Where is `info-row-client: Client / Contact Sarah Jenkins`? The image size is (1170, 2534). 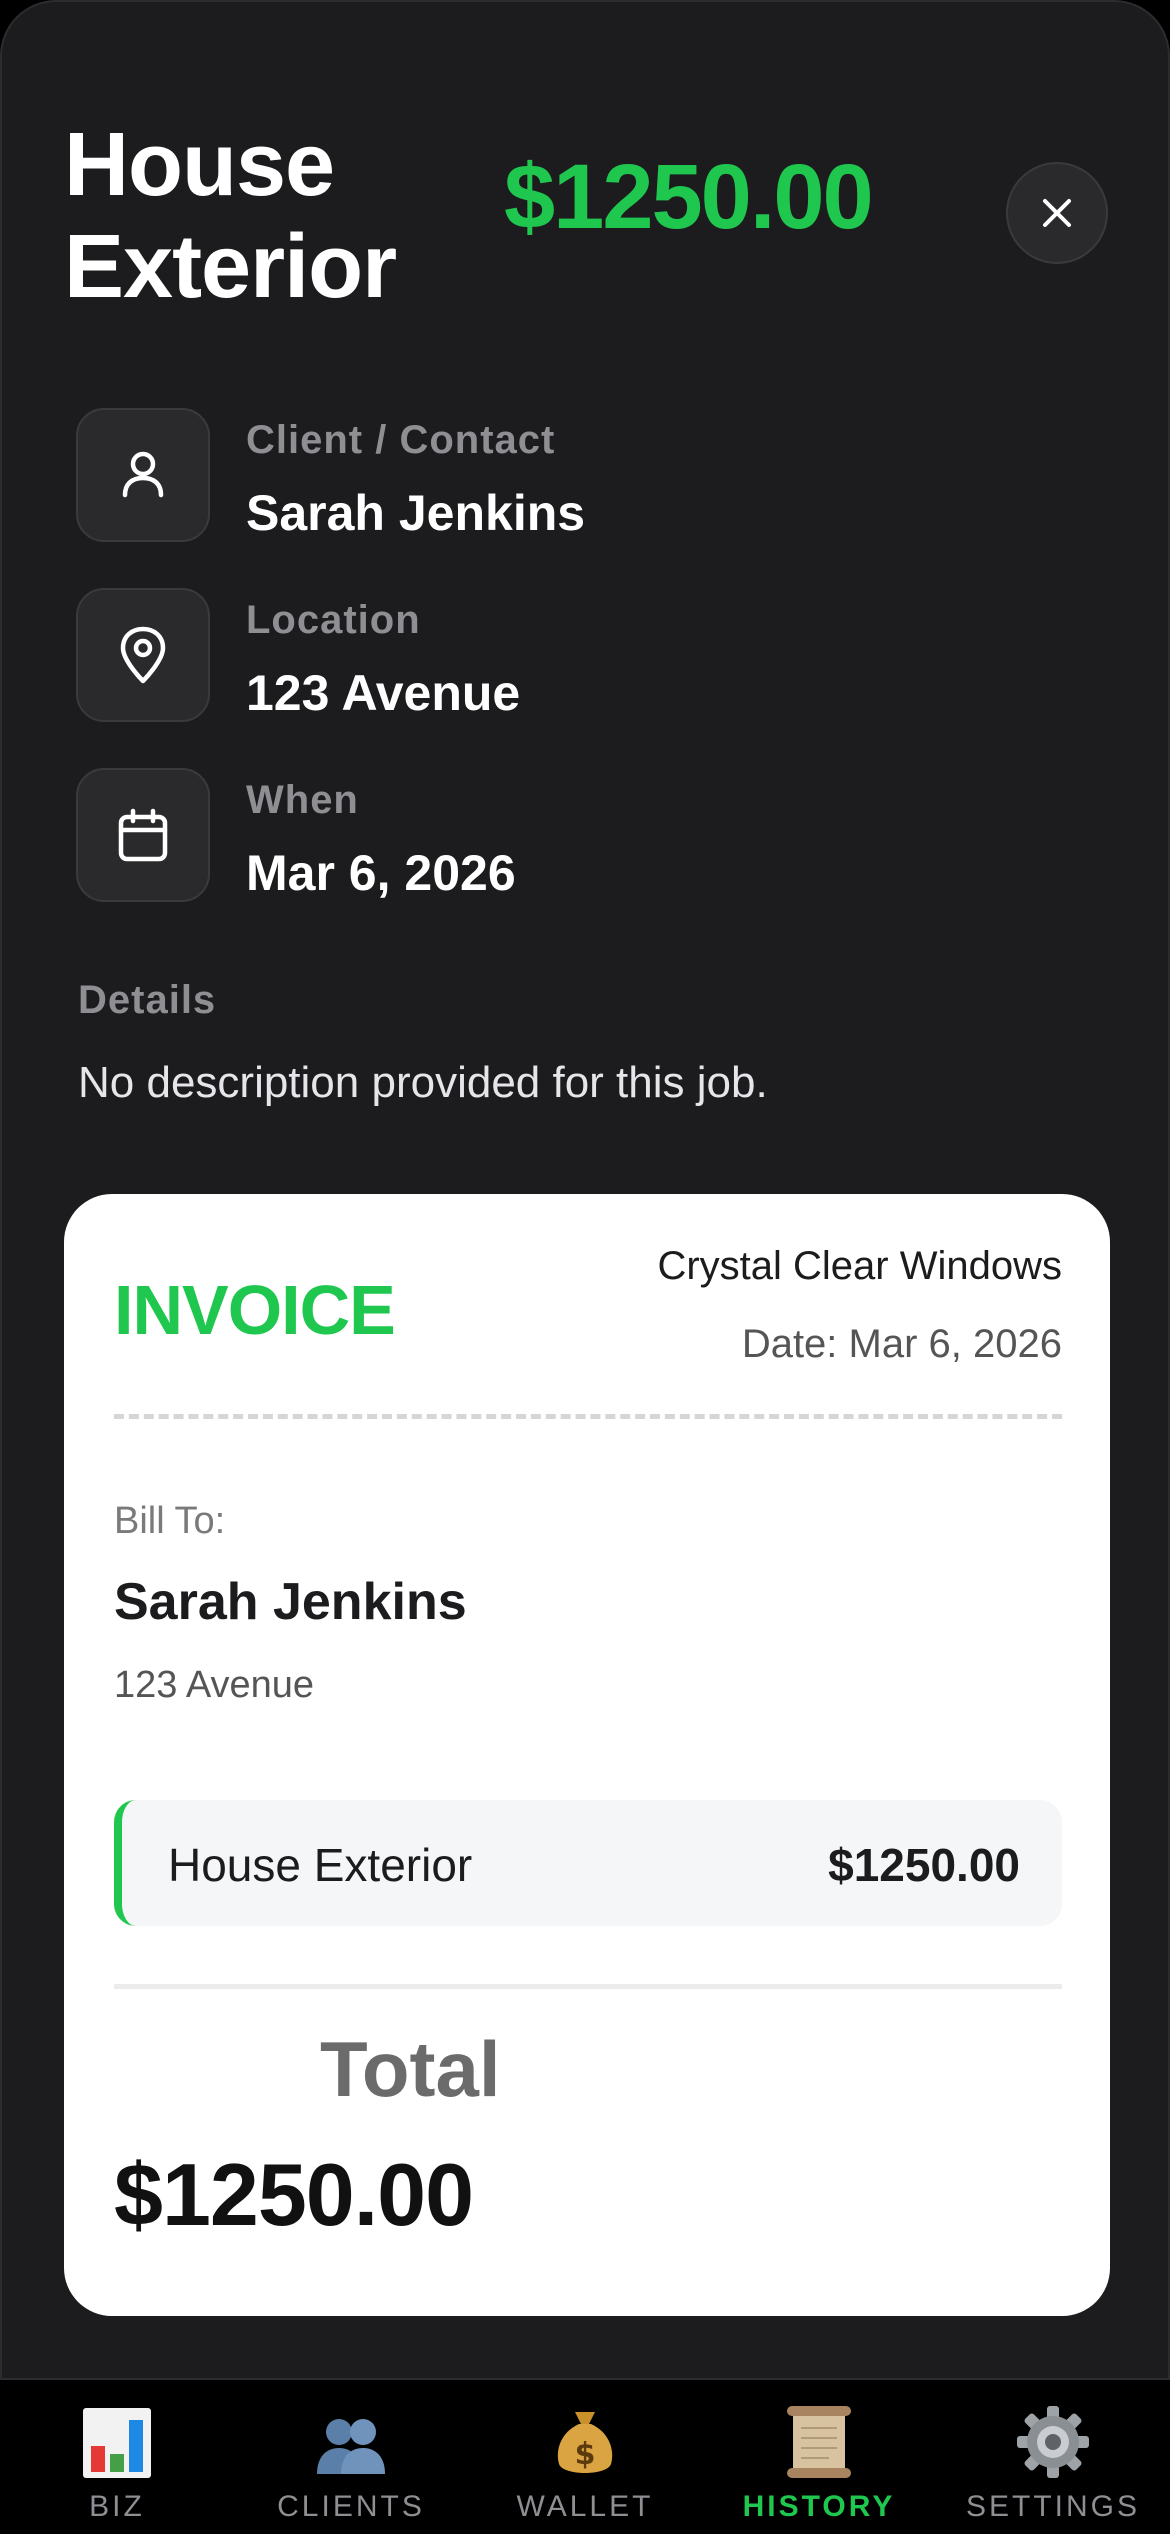 info-row-client: Client / Contact Sarah Jenkins is located at coordinates (576, 475).